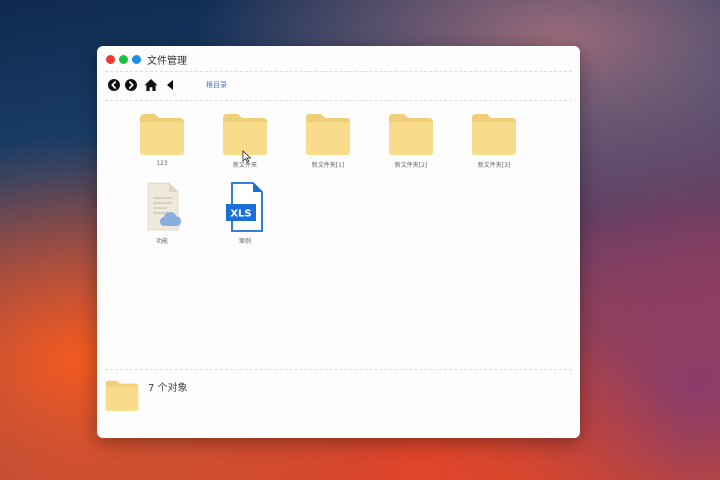  I want to click on maximize-button, so click(136, 59).